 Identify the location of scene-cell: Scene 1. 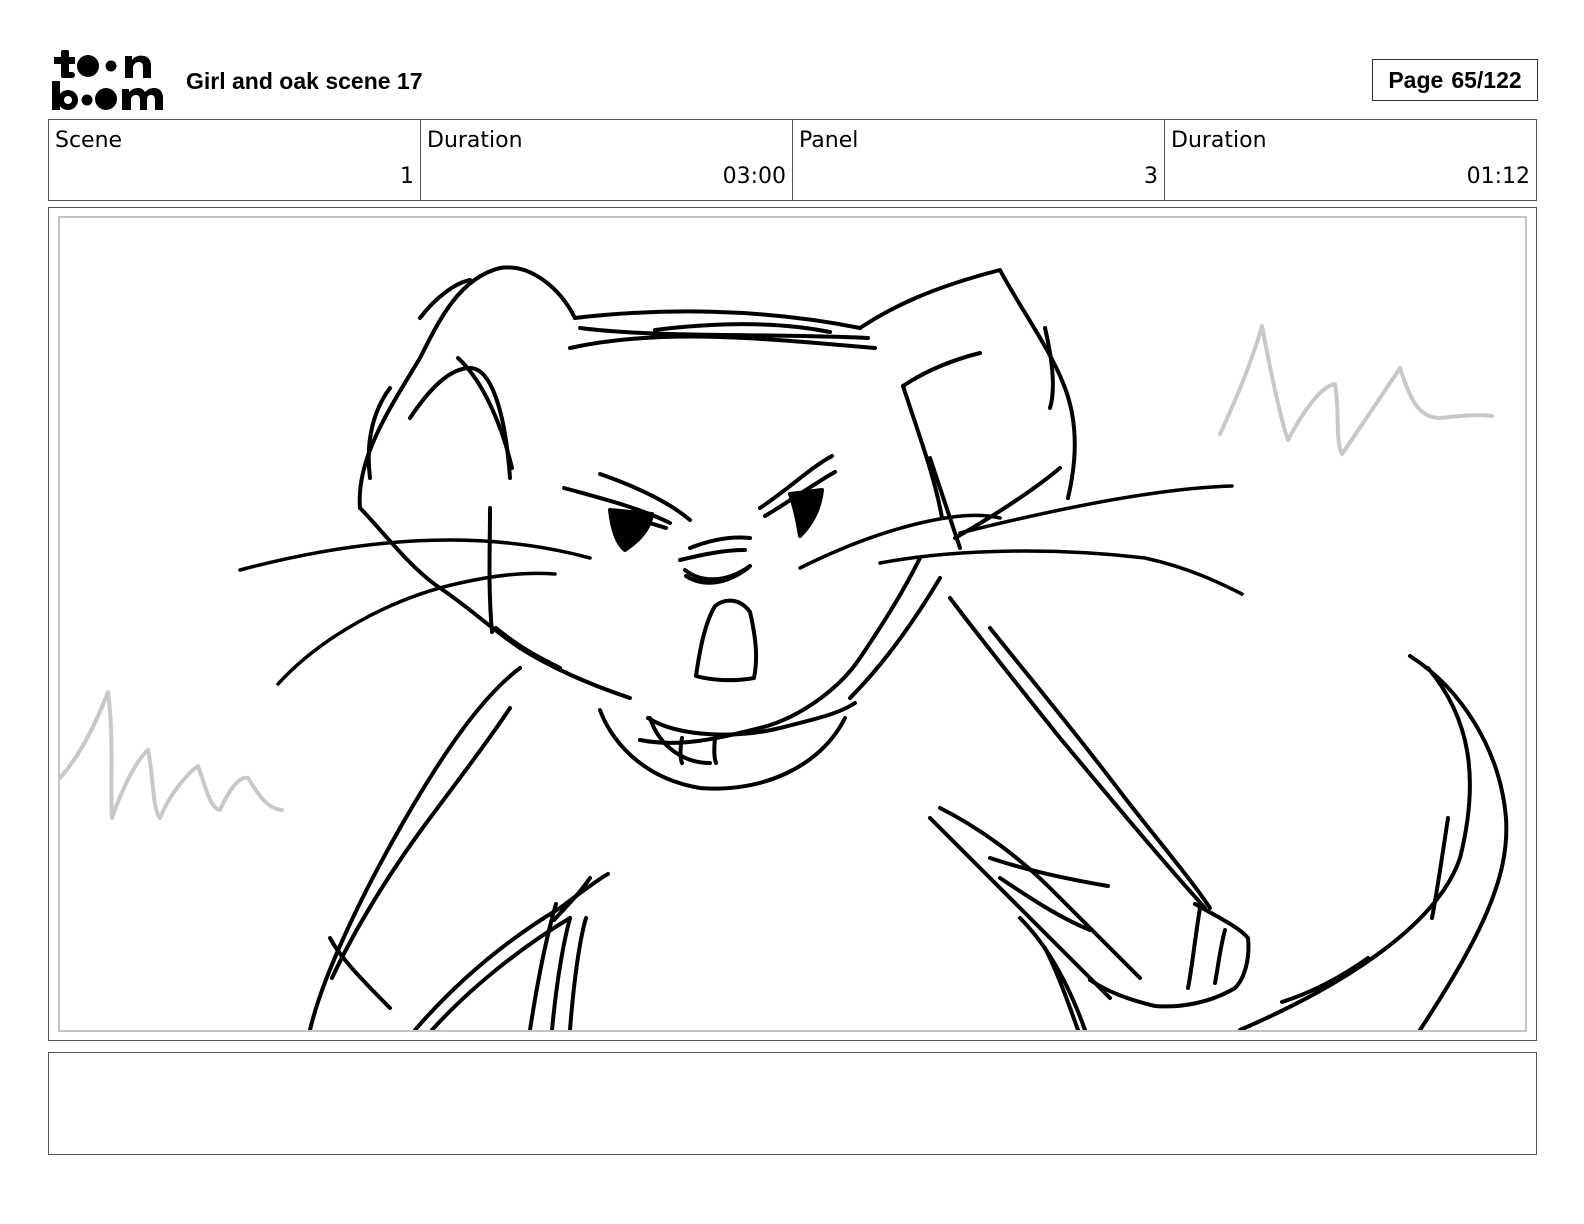
(234, 160).